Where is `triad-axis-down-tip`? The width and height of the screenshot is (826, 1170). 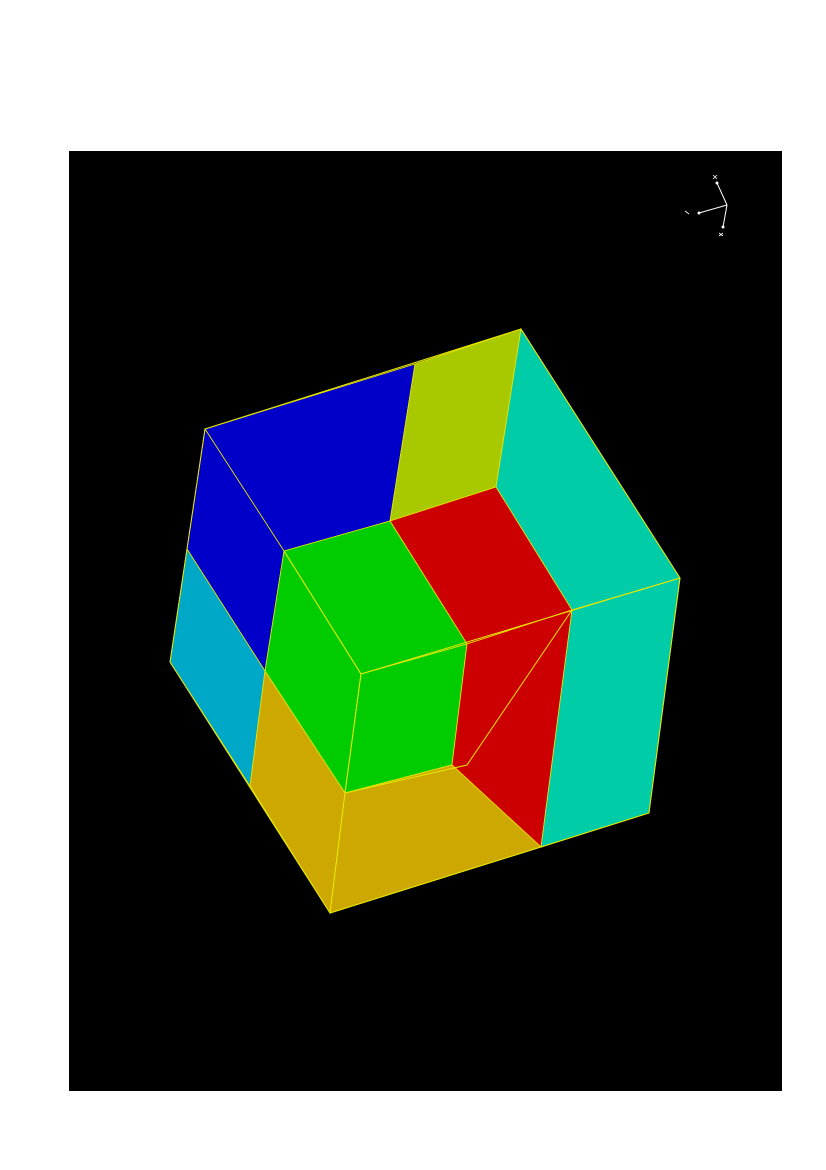 triad-axis-down-tip is located at coordinates (723, 227).